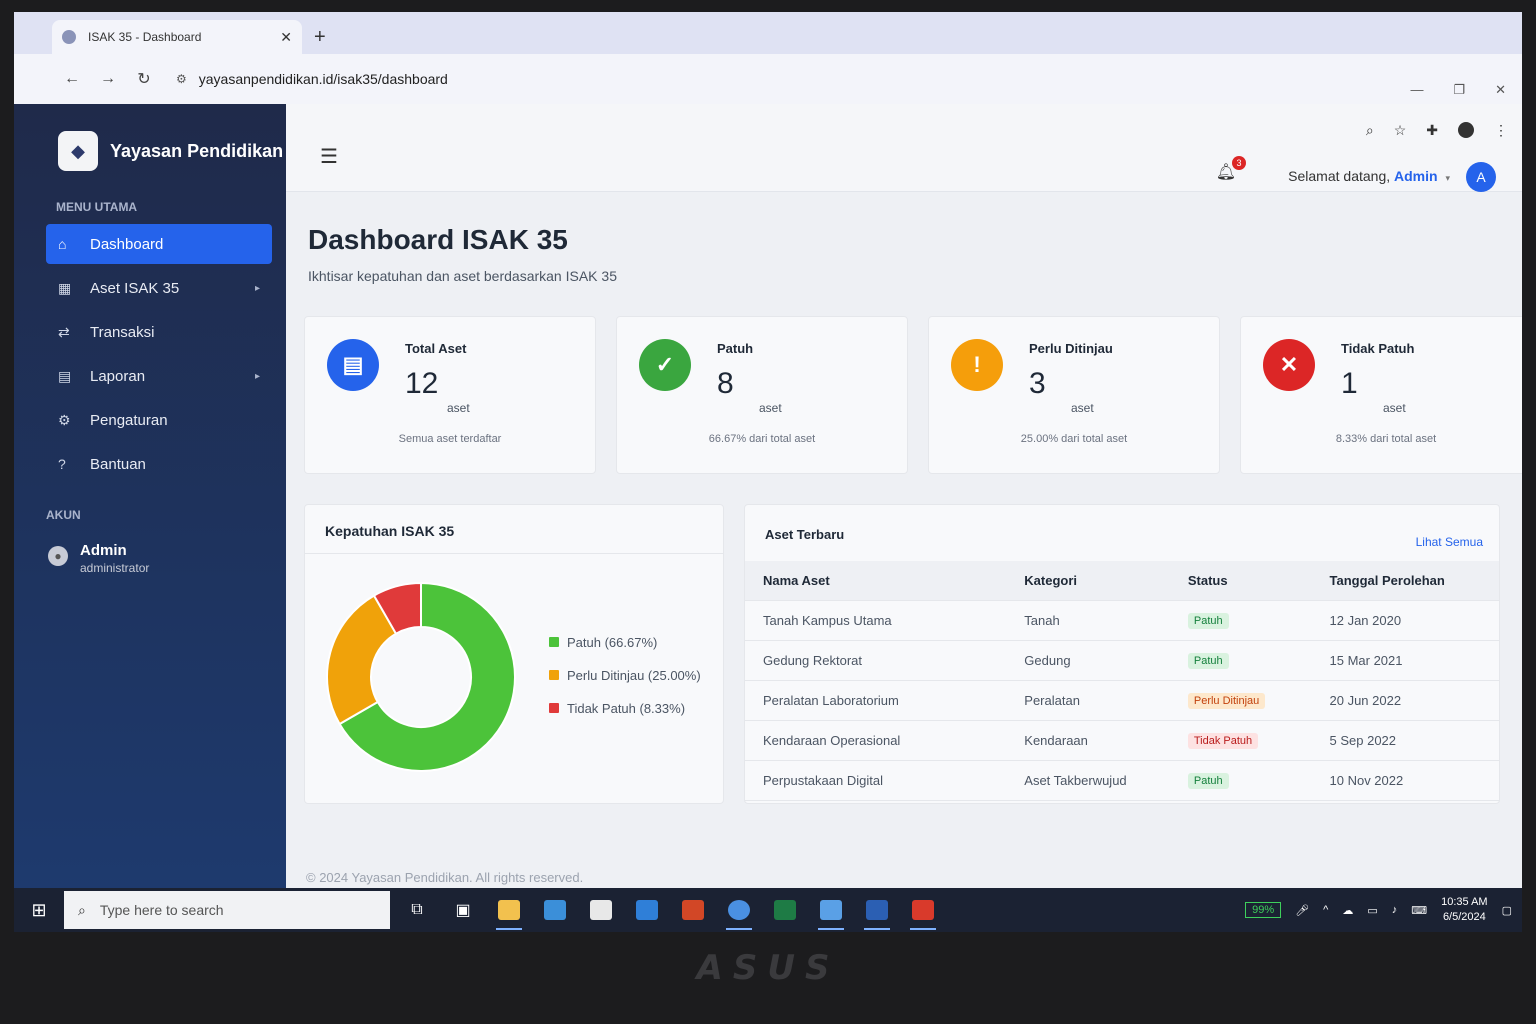 The width and height of the screenshot is (1536, 1024). I want to click on browser-tab: ISAK 35 - Dashboard ✕, so click(177, 37).